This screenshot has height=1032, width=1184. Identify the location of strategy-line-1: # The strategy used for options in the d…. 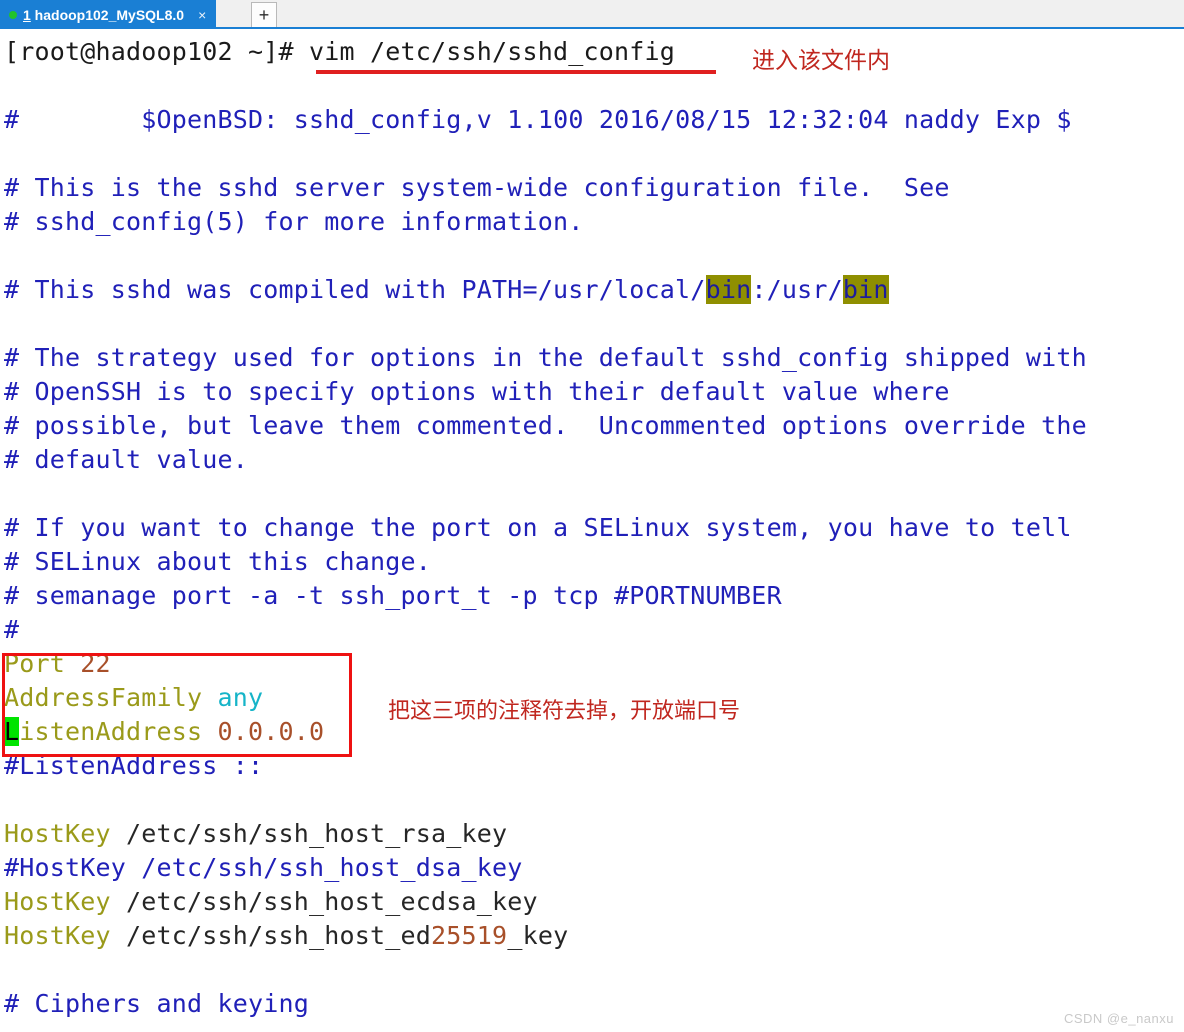
(594, 358).